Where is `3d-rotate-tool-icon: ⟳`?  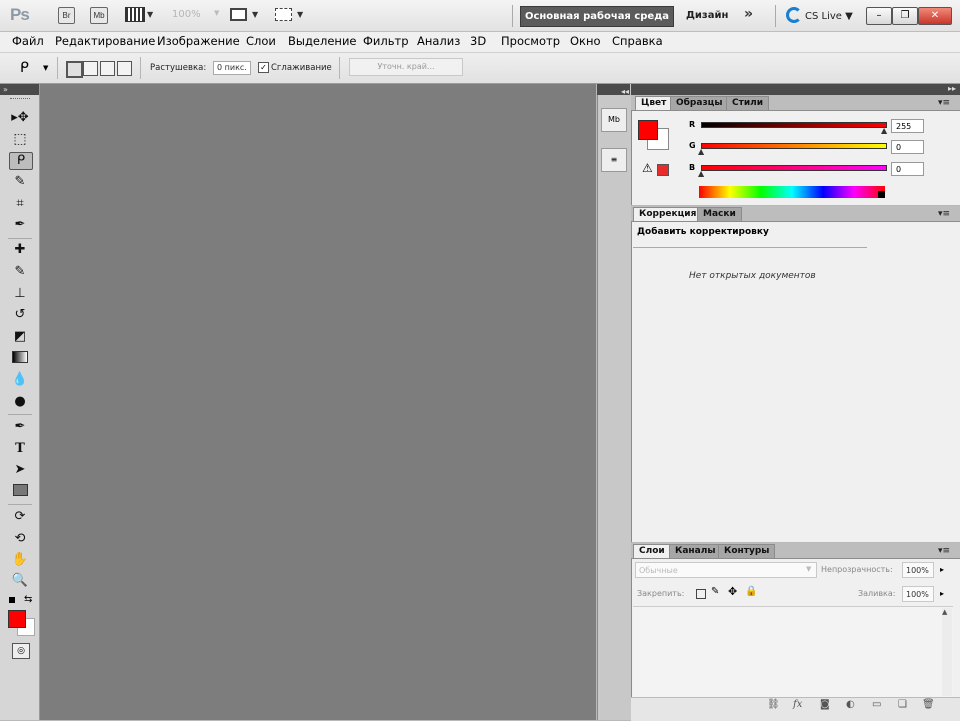
3d-rotate-tool-icon: ⟳ is located at coordinates (20, 517).